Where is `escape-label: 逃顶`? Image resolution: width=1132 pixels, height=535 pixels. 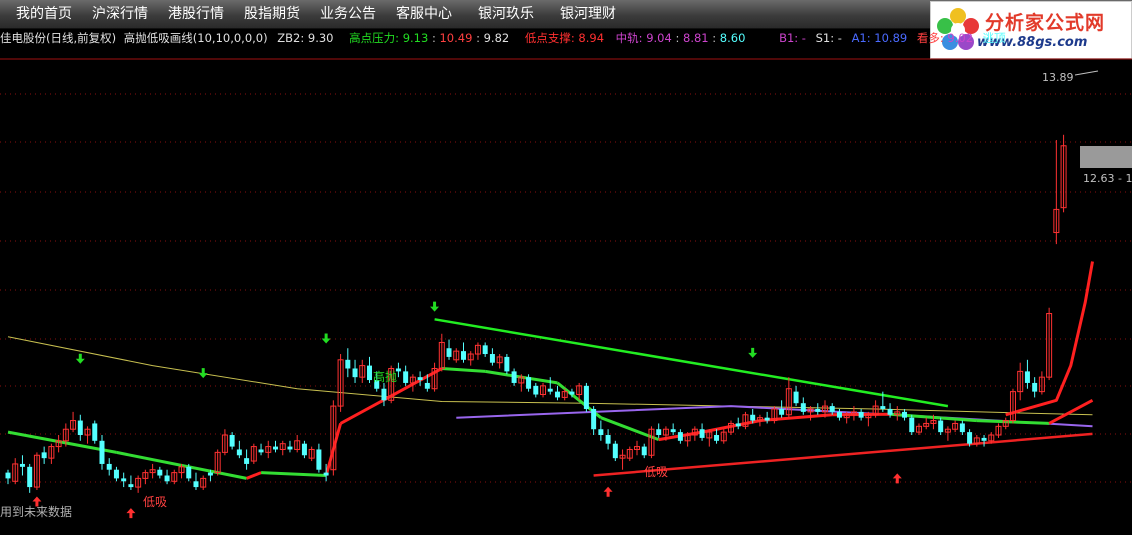
escape-label: 逃顶 is located at coordinates (994, 38).